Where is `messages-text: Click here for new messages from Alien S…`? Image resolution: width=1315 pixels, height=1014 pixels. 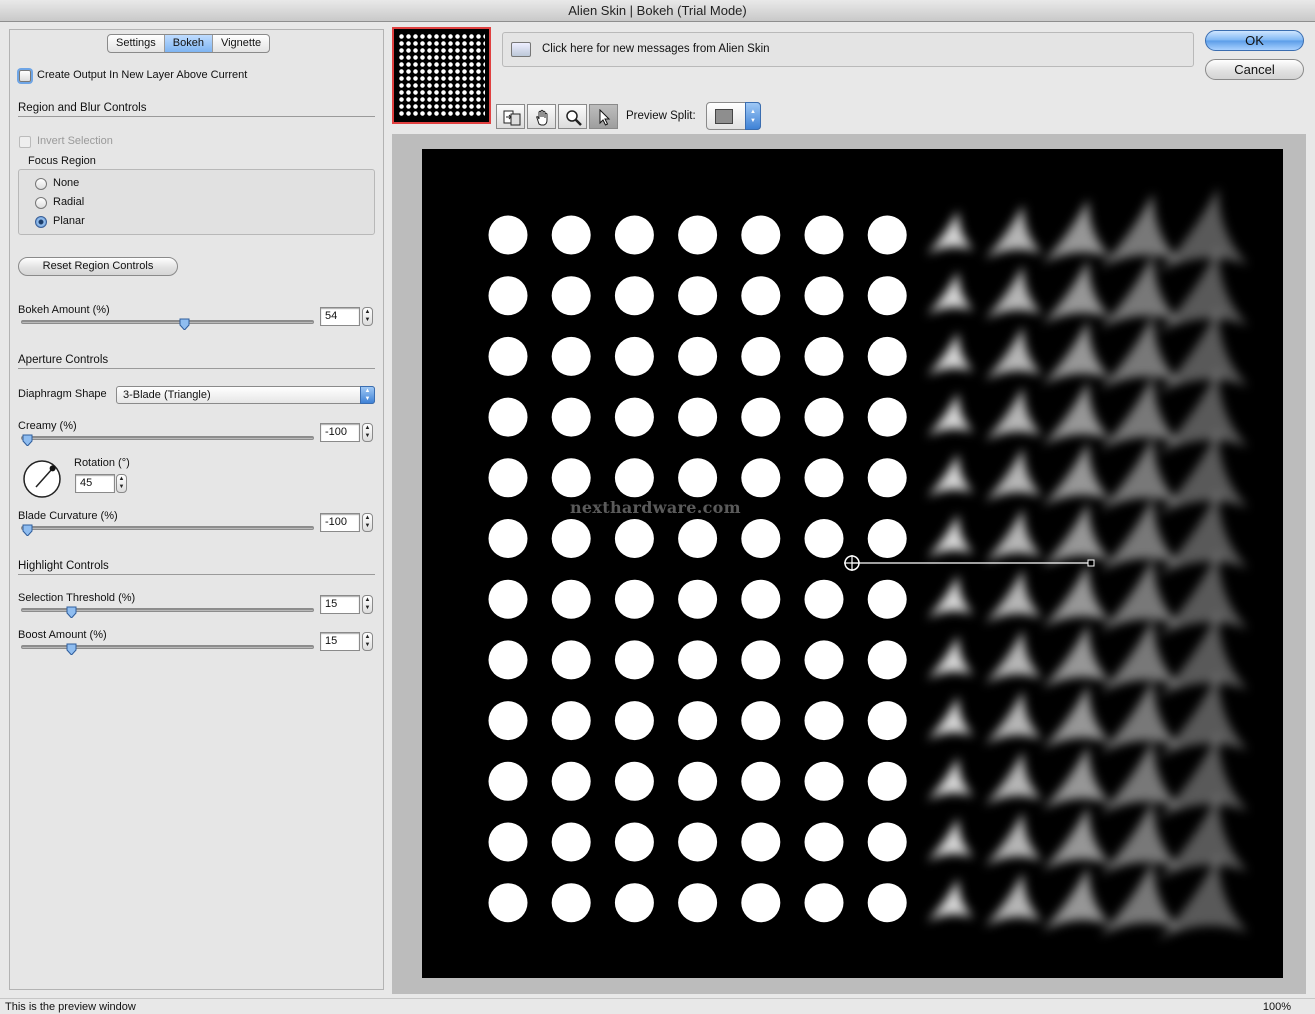 messages-text: Click here for new messages from Alien S… is located at coordinates (656, 49).